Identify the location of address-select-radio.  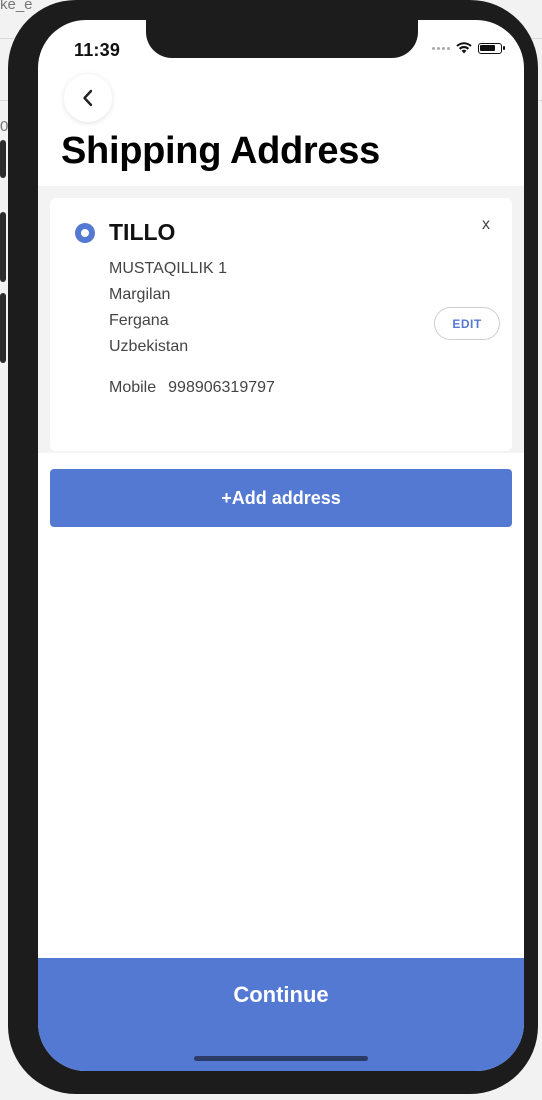
(85, 233).